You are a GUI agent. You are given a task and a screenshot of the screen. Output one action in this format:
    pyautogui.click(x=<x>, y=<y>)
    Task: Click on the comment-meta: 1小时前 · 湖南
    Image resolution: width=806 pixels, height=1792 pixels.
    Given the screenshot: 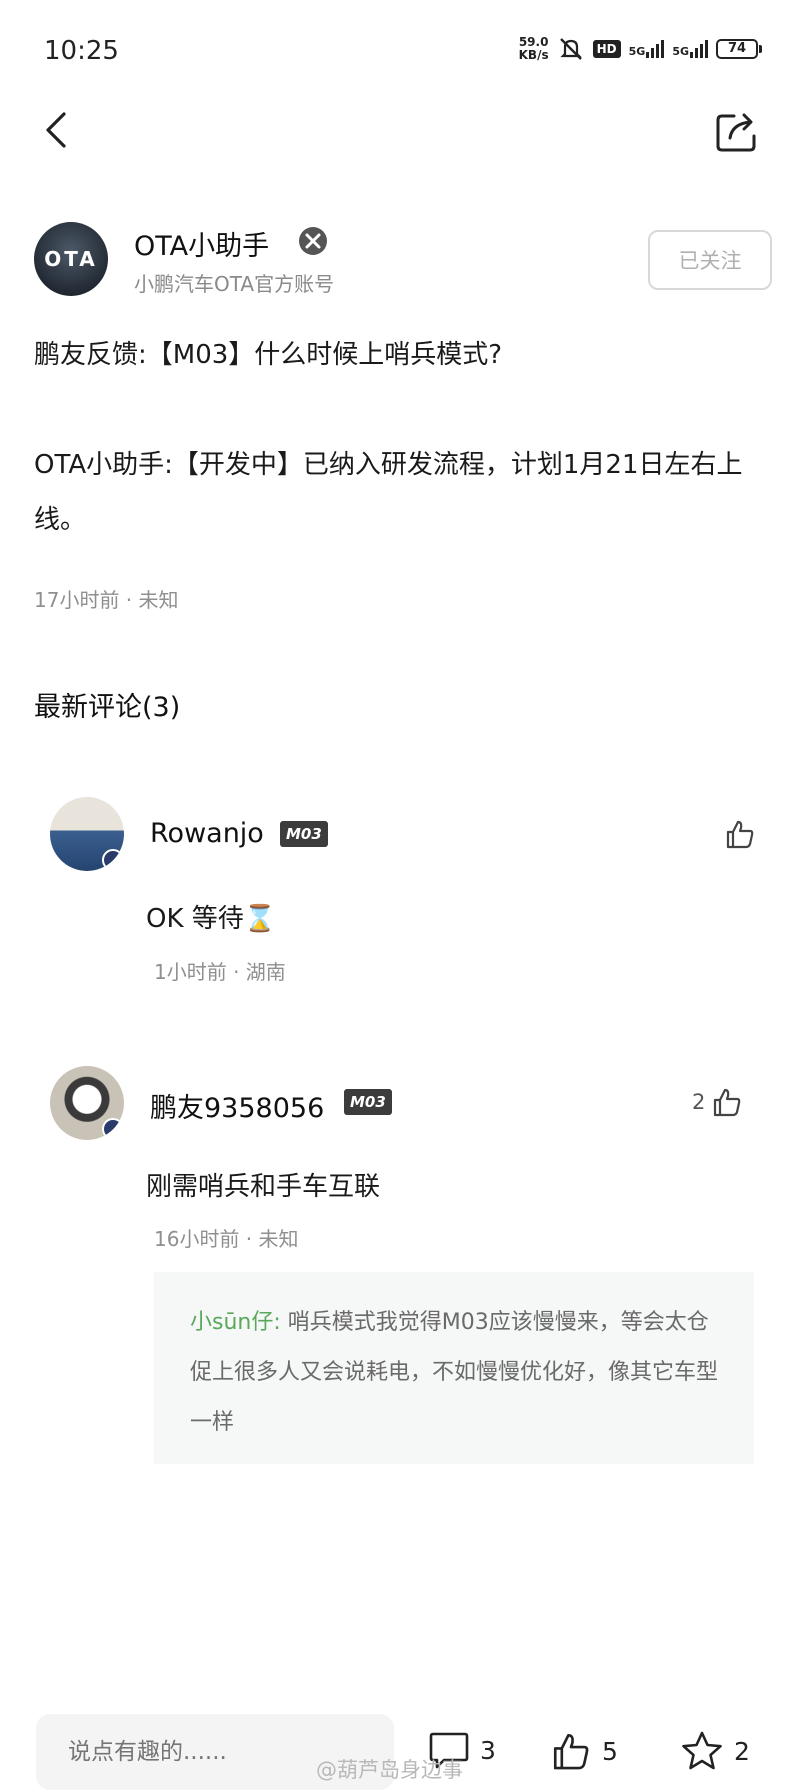 What is the action you would take?
    pyautogui.click(x=220, y=972)
    